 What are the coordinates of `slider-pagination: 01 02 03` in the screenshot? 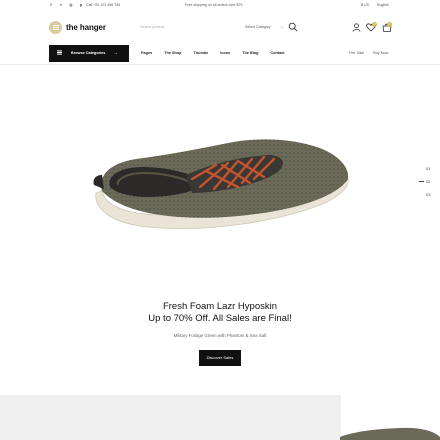 It's located at (424, 185).